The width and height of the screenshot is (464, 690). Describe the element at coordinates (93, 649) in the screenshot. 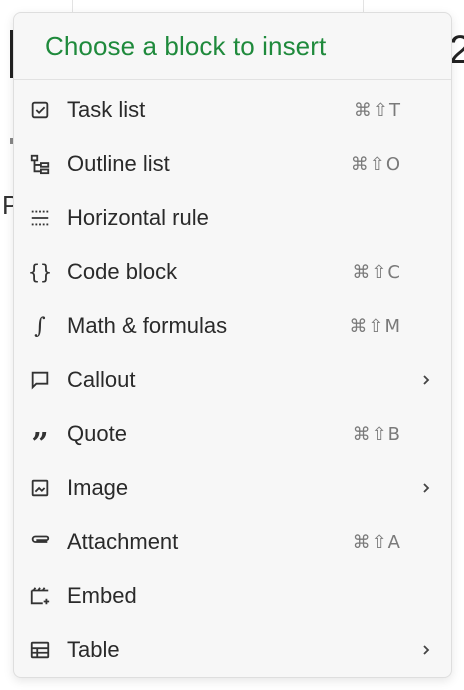

I see `menu-item-label: Table` at that location.